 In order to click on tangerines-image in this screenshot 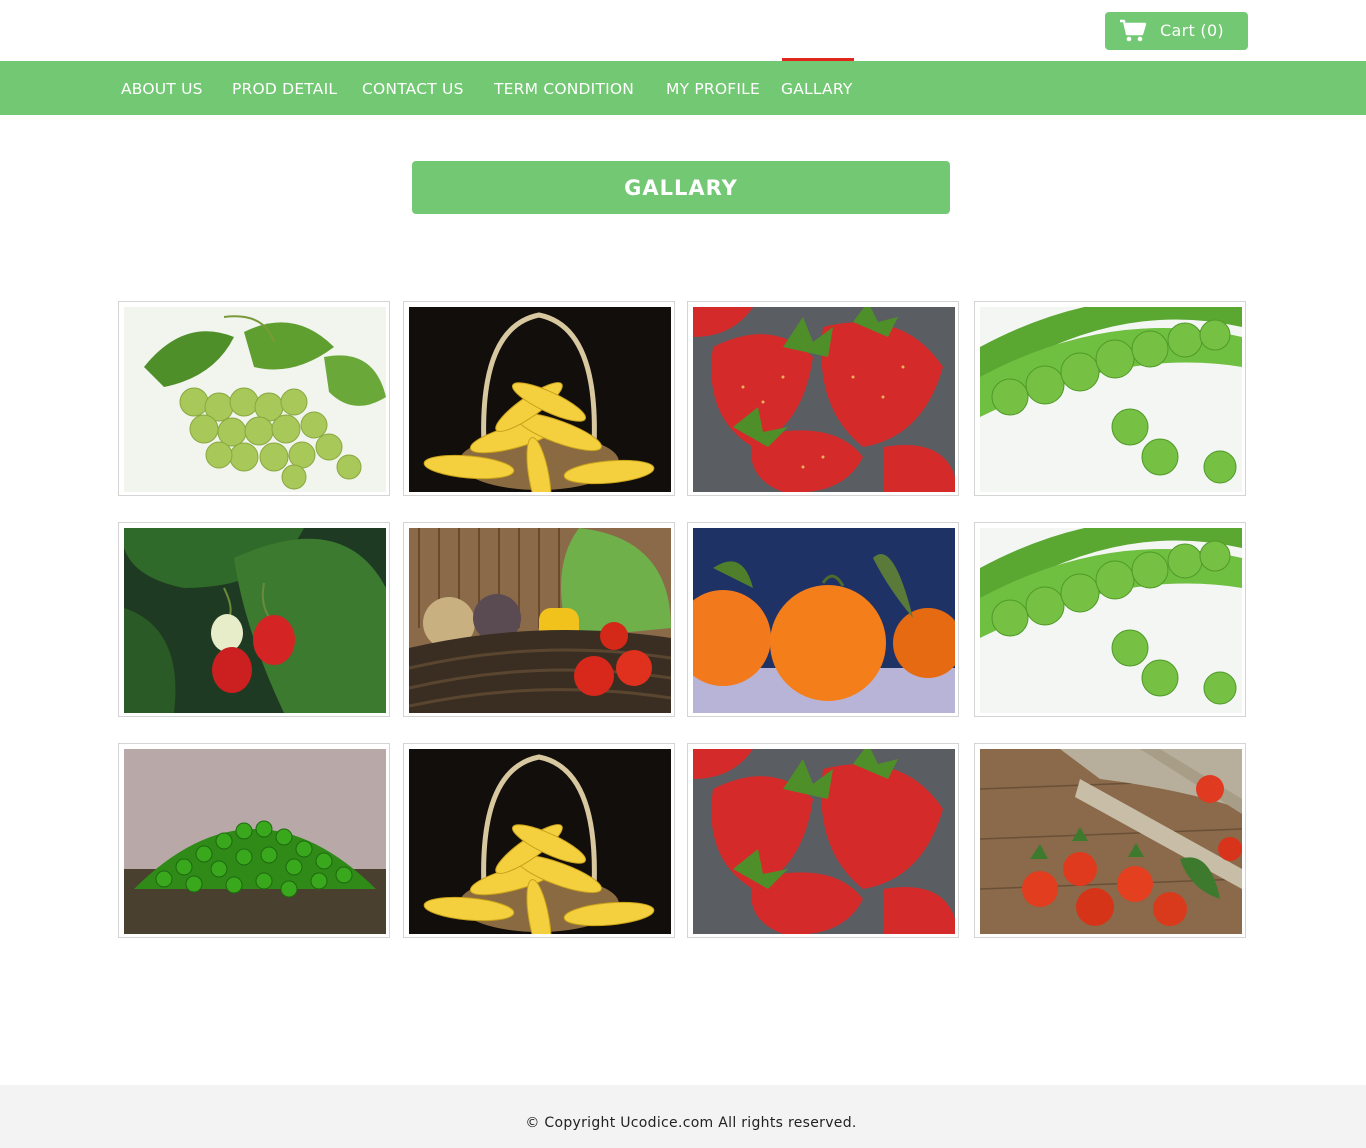, I will do `click(824, 620)`.